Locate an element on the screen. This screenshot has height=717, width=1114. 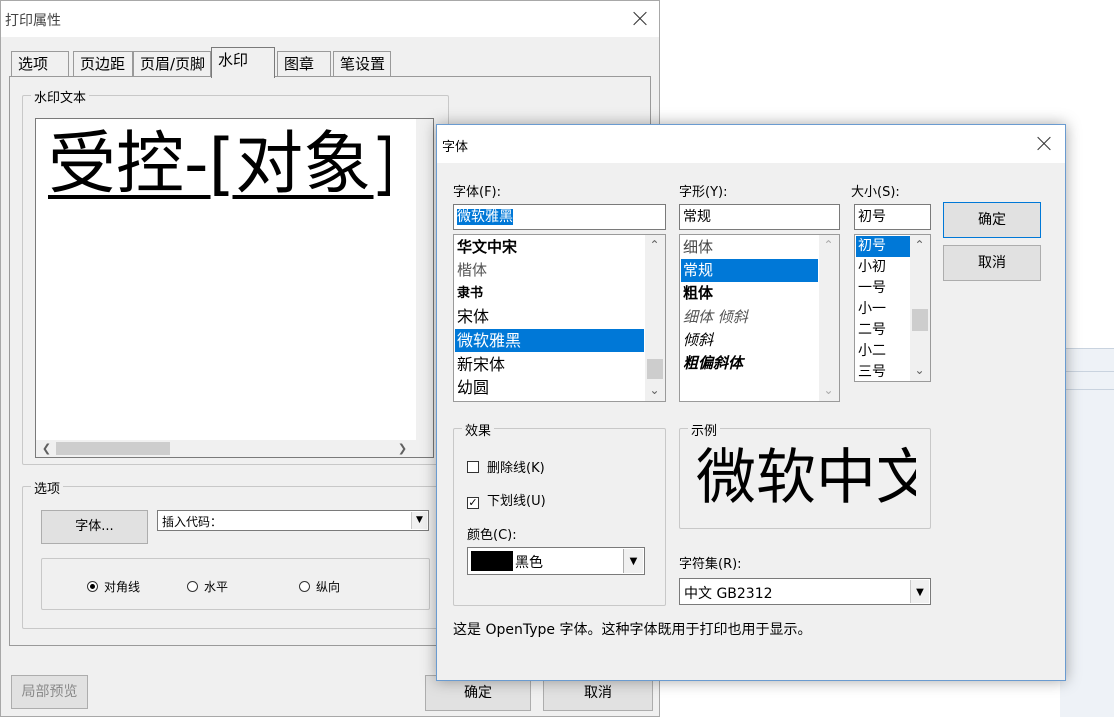
font-name-value: 微软雅黑 is located at coordinates (485, 217).